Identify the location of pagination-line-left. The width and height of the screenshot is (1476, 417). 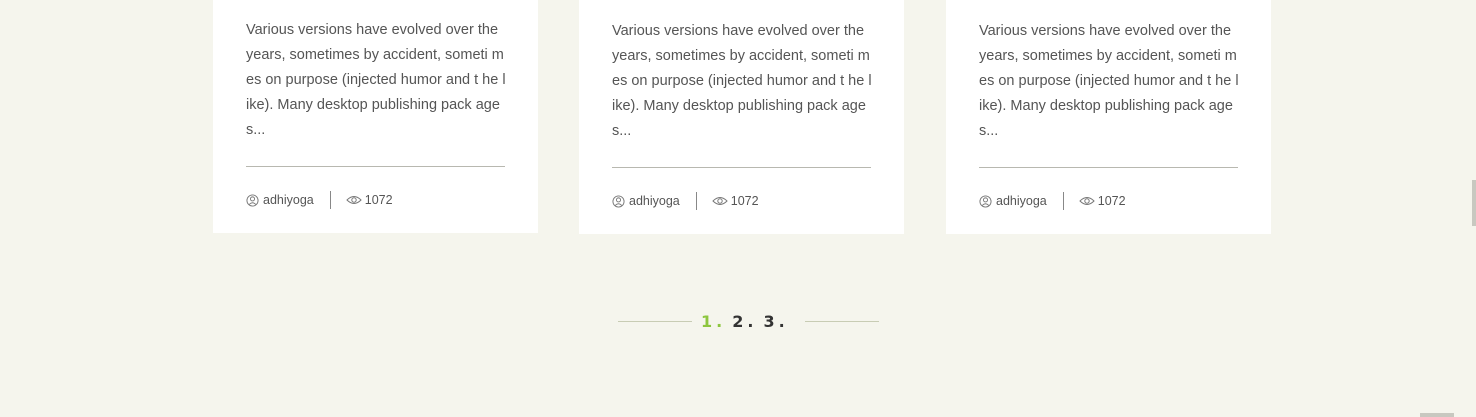
(655, 321).